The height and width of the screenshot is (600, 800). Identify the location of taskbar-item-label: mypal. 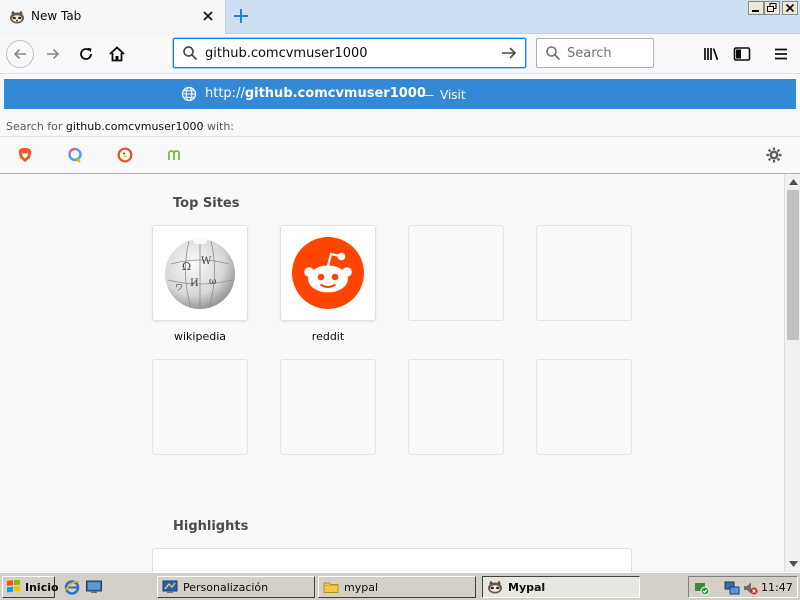
(361, 587).